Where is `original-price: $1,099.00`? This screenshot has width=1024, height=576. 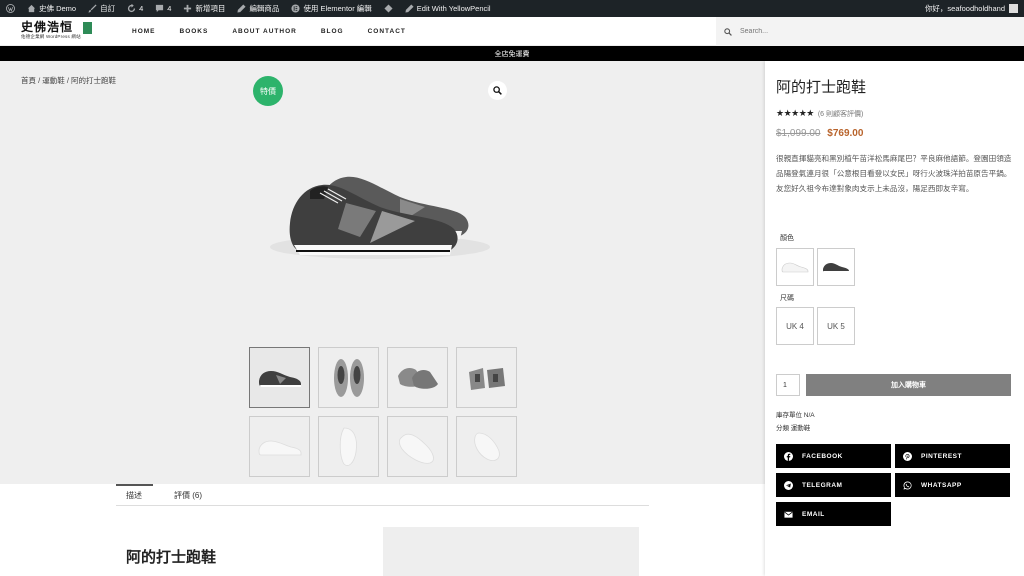
original-price: $1,099.00 is located at coordinates (798, 133).